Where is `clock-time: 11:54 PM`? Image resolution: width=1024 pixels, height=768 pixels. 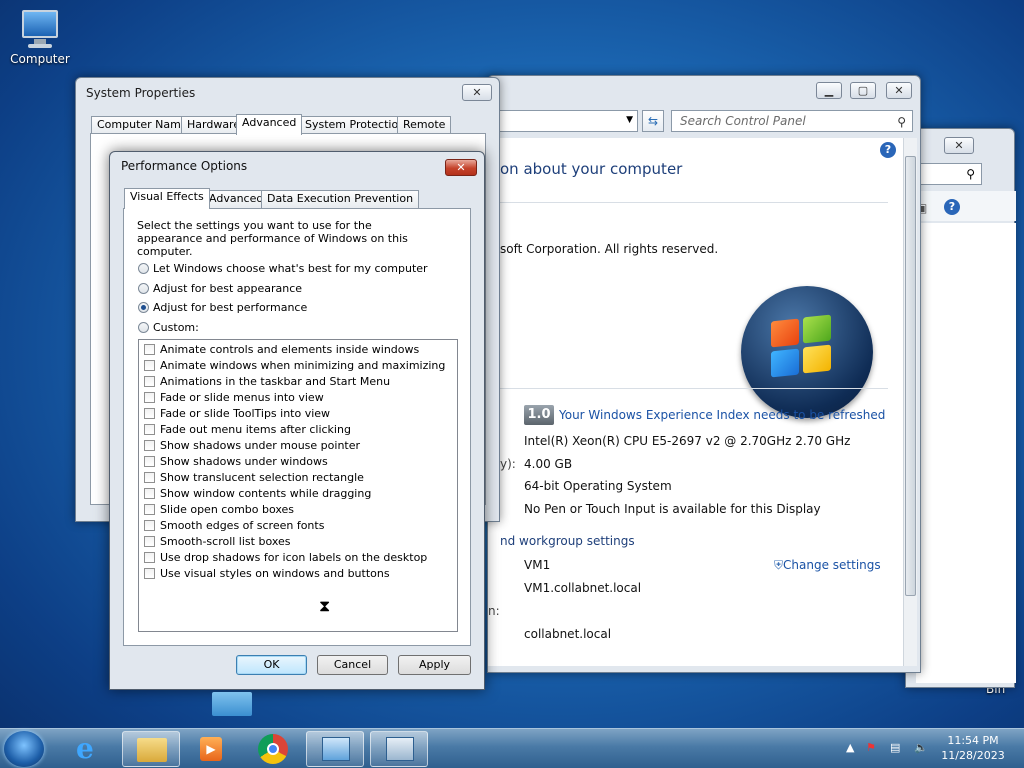 clock-time: 11:54 PM is located at coordinates (973, 740).